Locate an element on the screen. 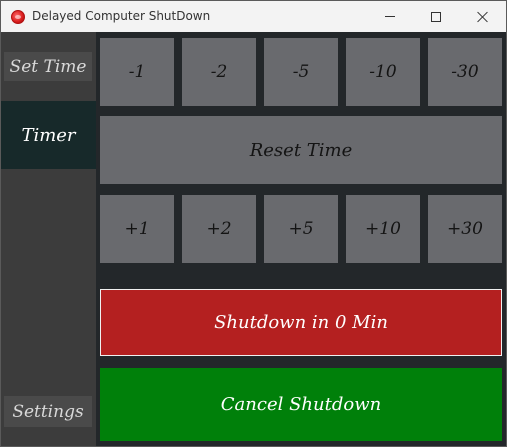  title-bar: Delayed Computer ShutDown is located at coordinates (253, 16).